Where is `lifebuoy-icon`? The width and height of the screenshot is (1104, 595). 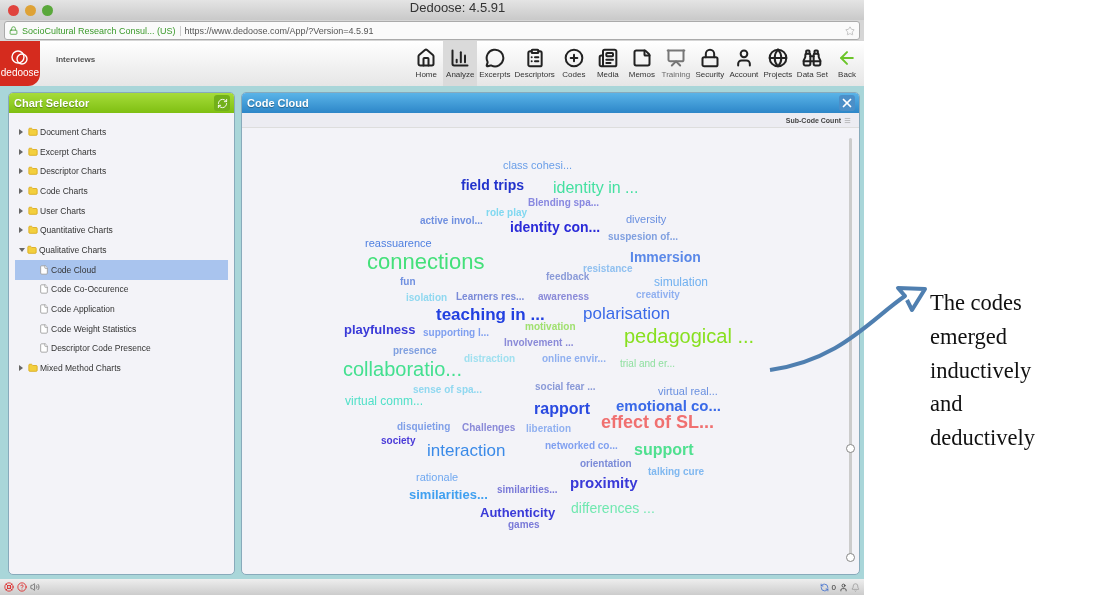
lifebuoy-icon is located at coordinates (9, 587).